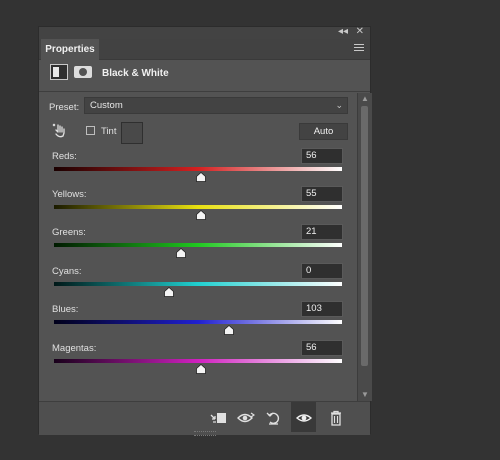  Describe the element at coordinates (274, 418) in the screenshot. I see `reset-icon` at that location.